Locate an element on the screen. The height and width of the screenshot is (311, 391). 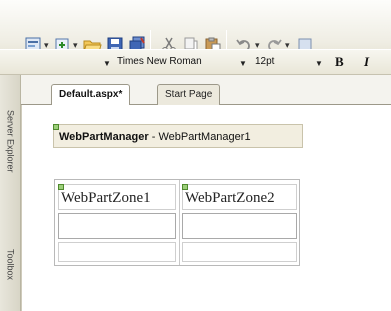
wpm-id-label: WebPartManager1 is located at coordinates (204, 137).